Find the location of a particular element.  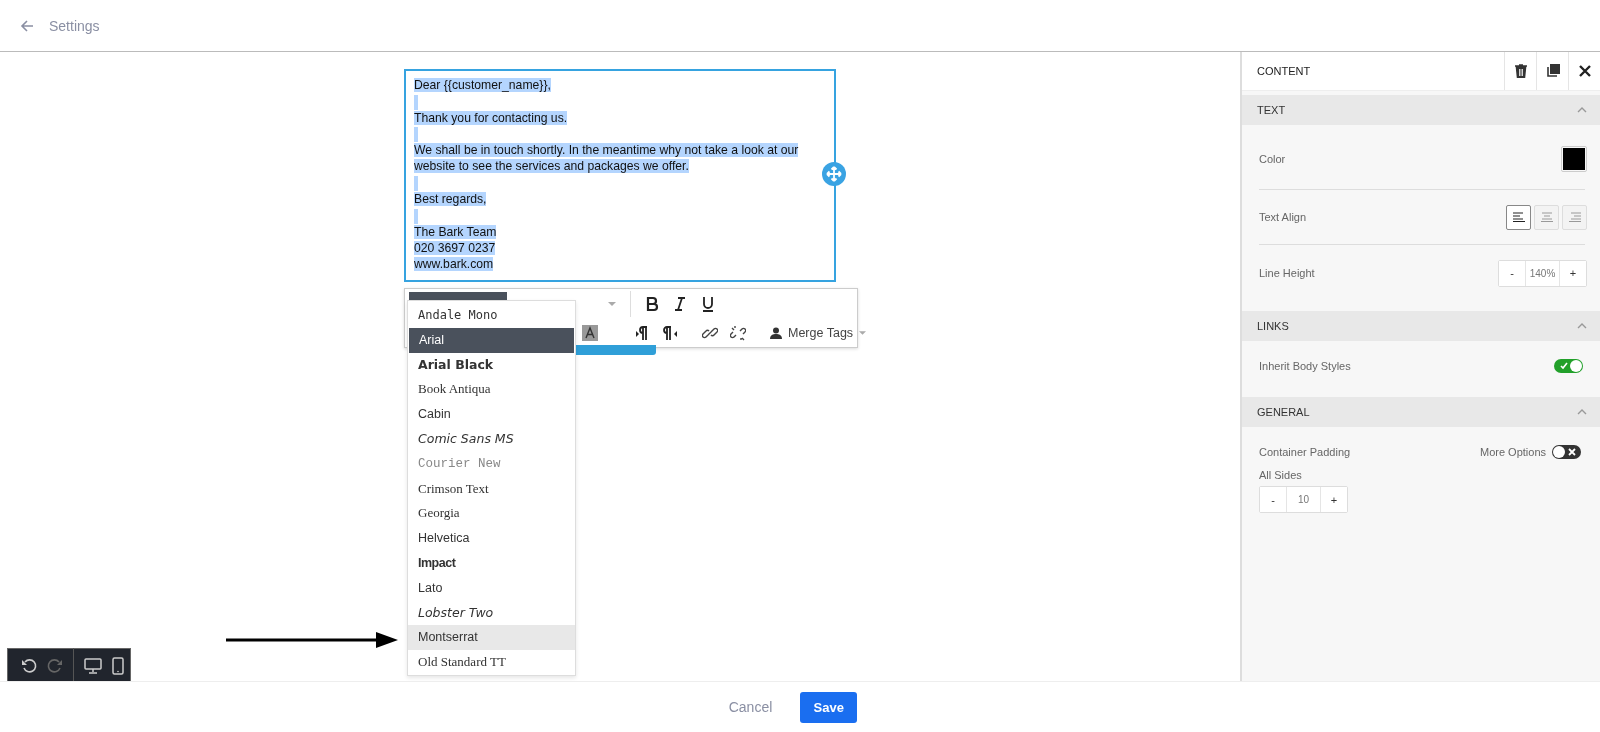

font-option: Montserrat is located at coordinates (491, 638).